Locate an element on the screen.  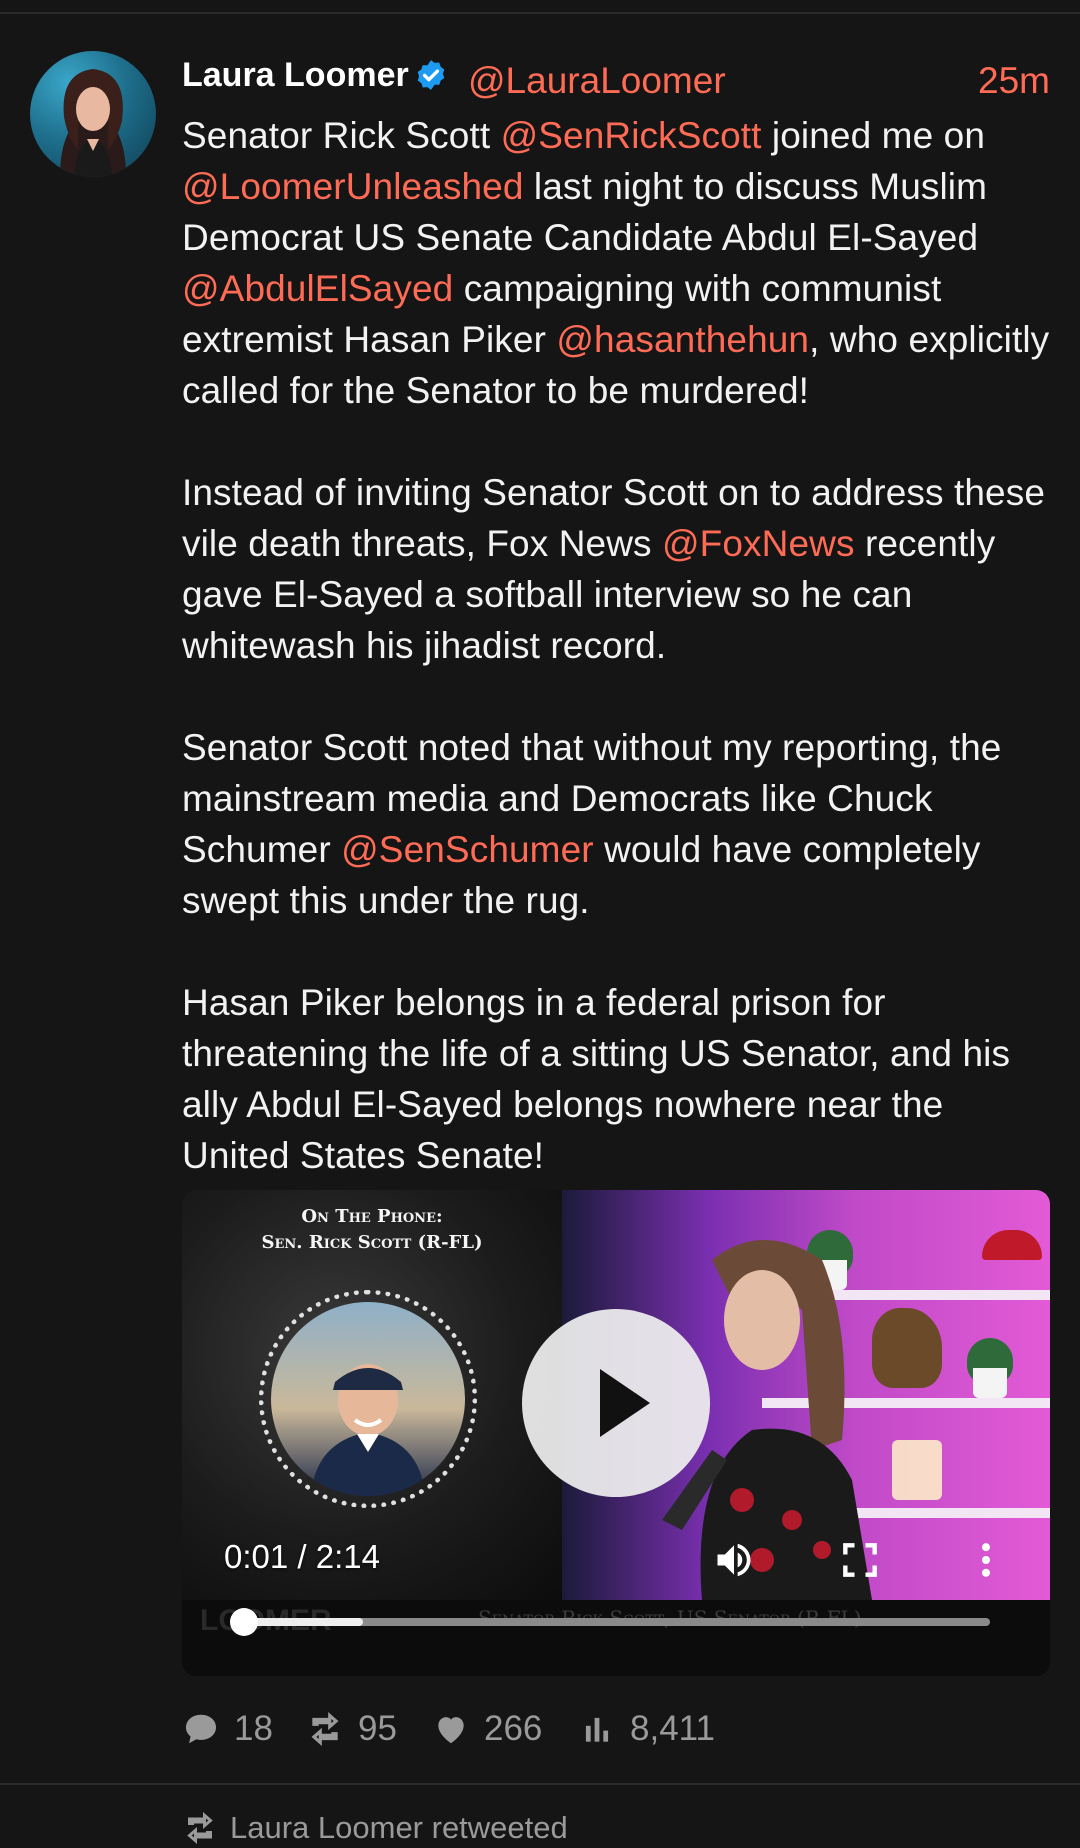
repost-button: 95 is located at coordinates (351, 1729).